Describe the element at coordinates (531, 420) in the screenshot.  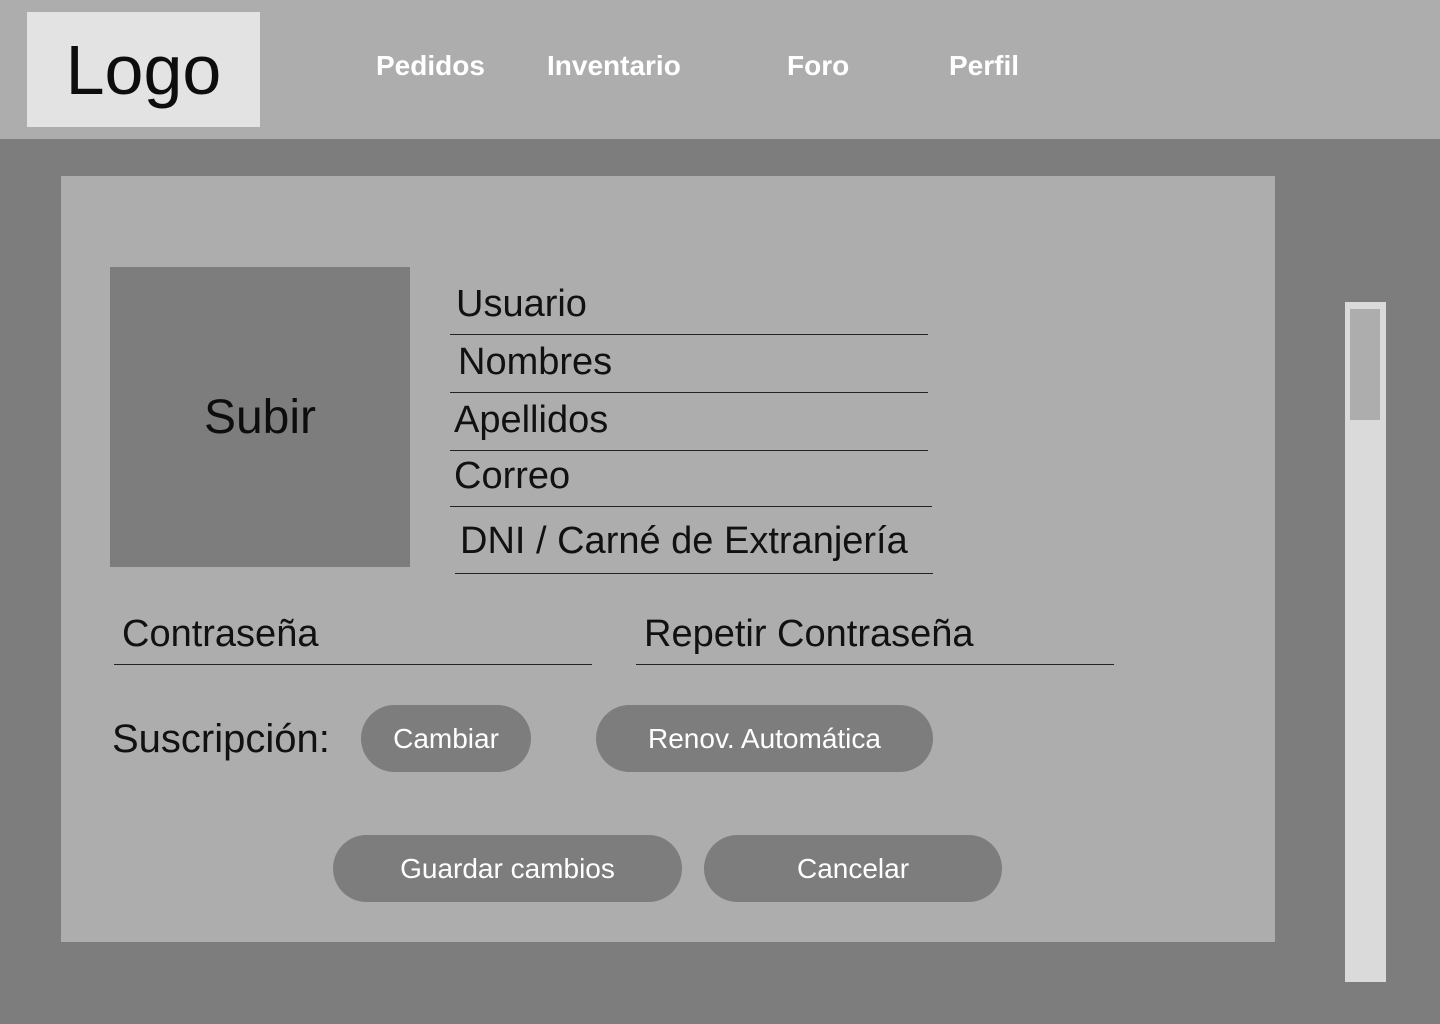
I see `apellidos-placeholder: Apellidos` at that location.